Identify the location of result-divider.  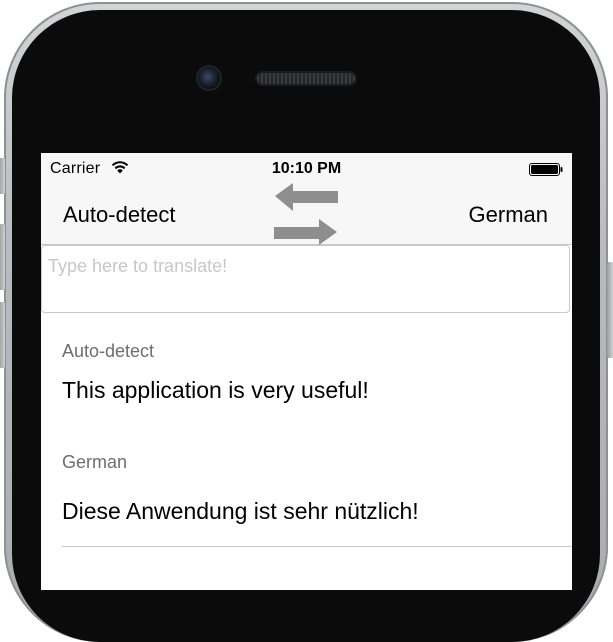
(317, 546).